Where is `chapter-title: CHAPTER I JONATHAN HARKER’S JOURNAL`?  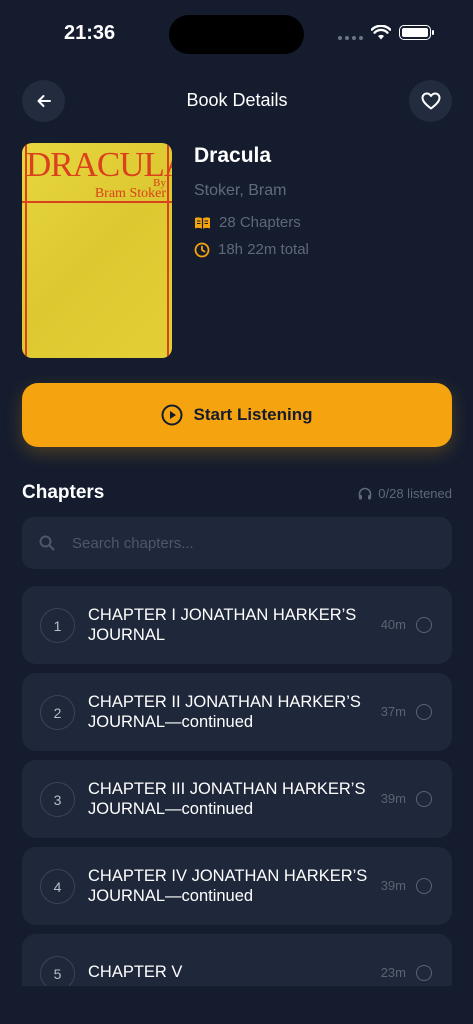
chapter-title: CHAPTER I JONATHAN HARKER’S JOURNAL is located at coordinates (222, 625).